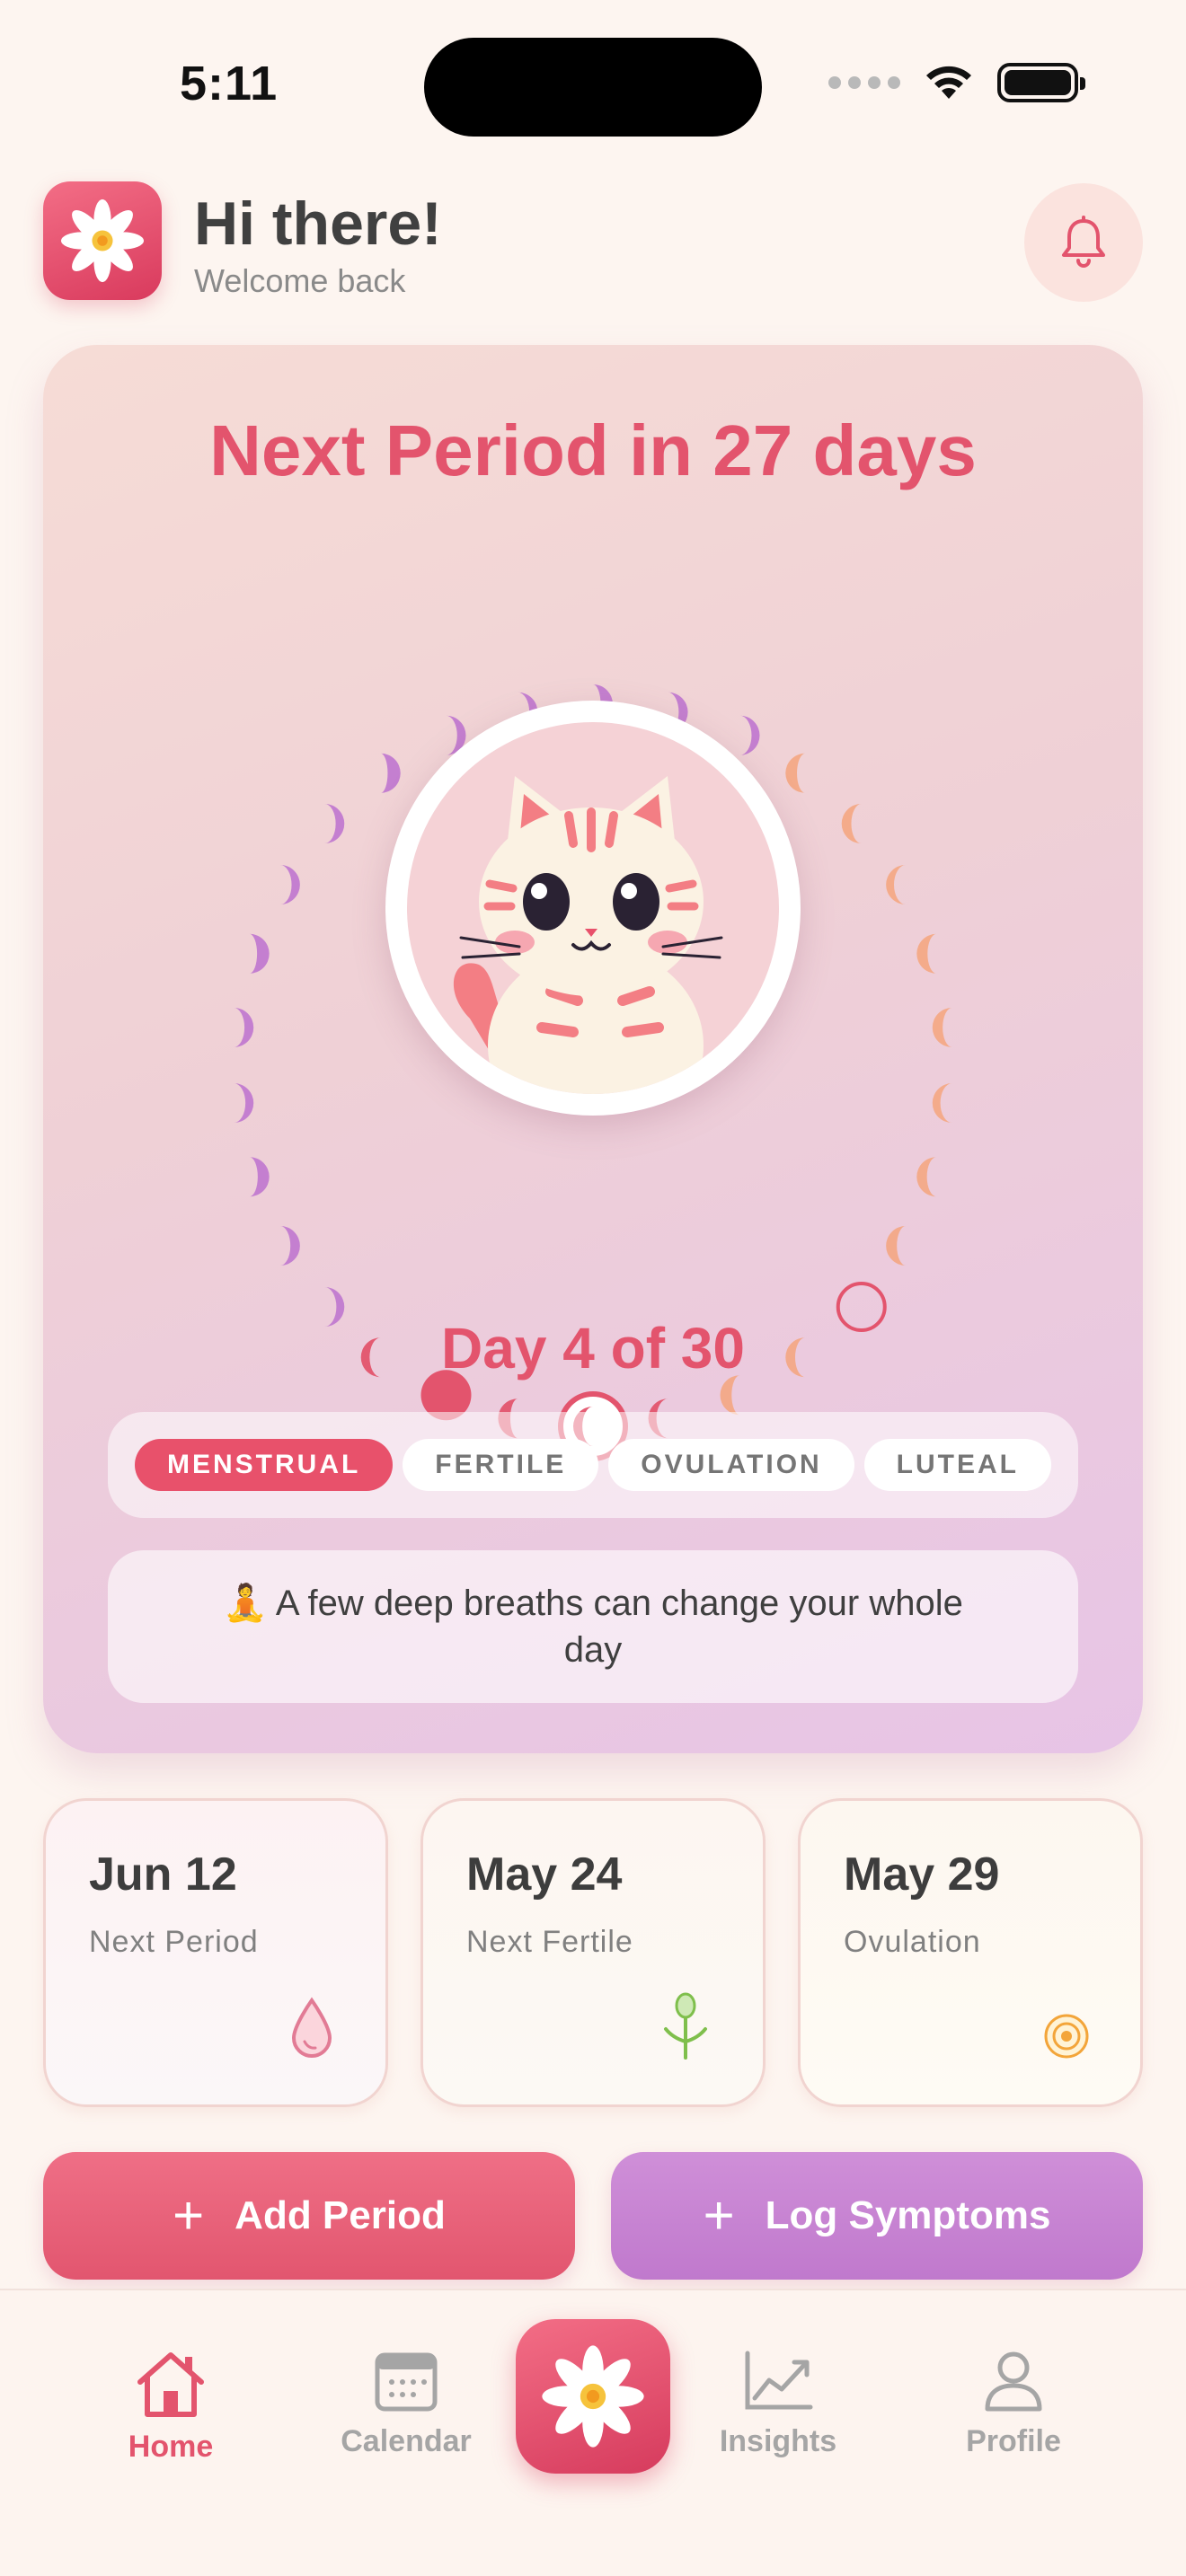 This screenshot has height=2576, width=1186. I want to click on add-period-button: + Add Period, so click(309, 2216).